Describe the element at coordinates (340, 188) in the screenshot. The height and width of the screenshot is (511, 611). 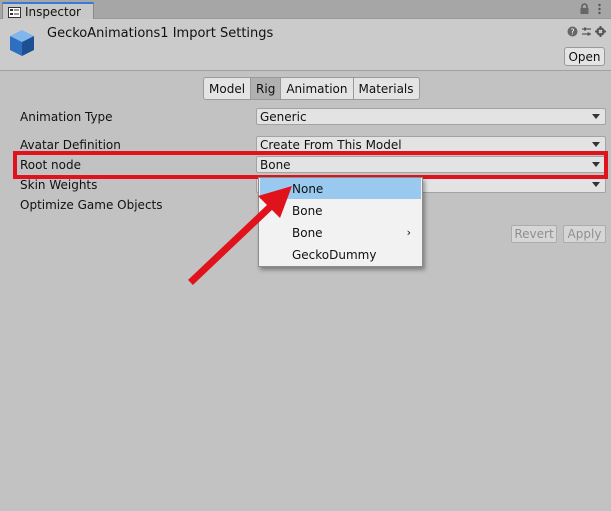
I see `menu-item-none: None` at that location.